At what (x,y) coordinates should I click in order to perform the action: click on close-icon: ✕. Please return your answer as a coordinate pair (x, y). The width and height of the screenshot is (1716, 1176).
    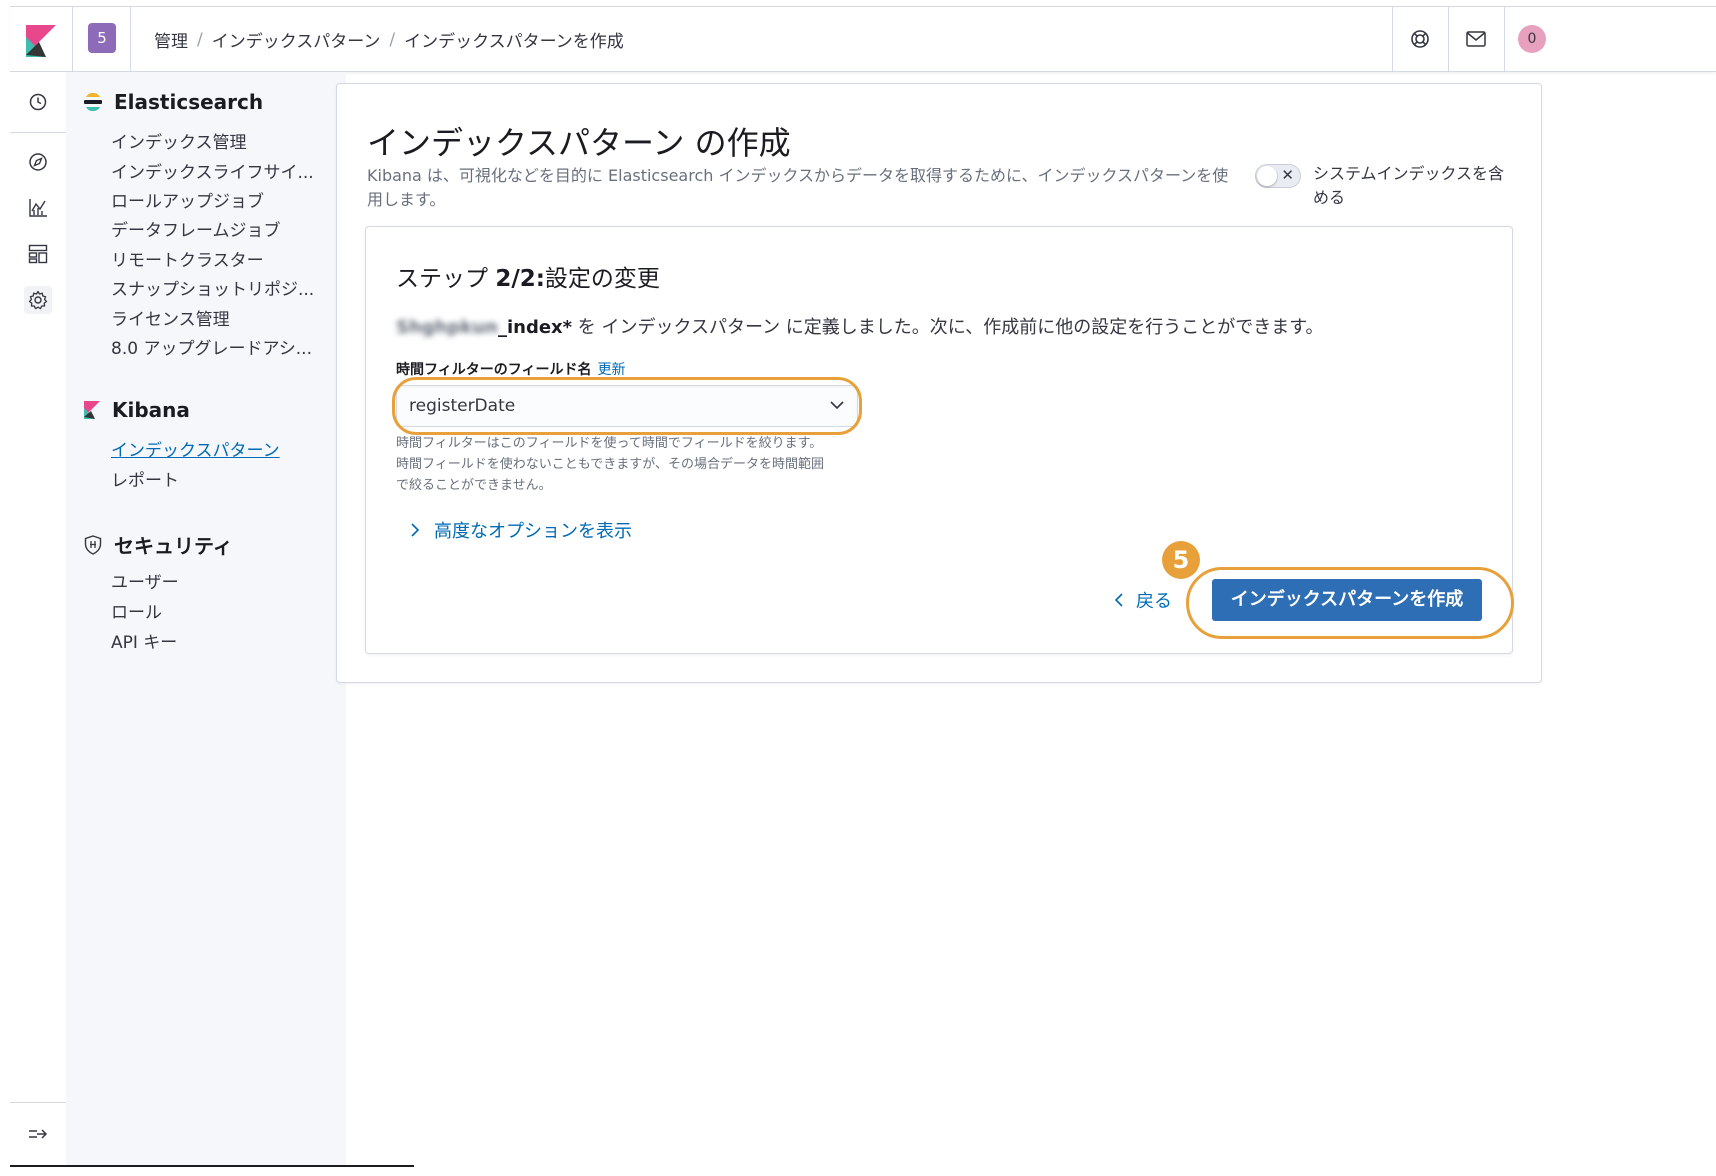
    Looking at the image, I should click on (1287, 175).